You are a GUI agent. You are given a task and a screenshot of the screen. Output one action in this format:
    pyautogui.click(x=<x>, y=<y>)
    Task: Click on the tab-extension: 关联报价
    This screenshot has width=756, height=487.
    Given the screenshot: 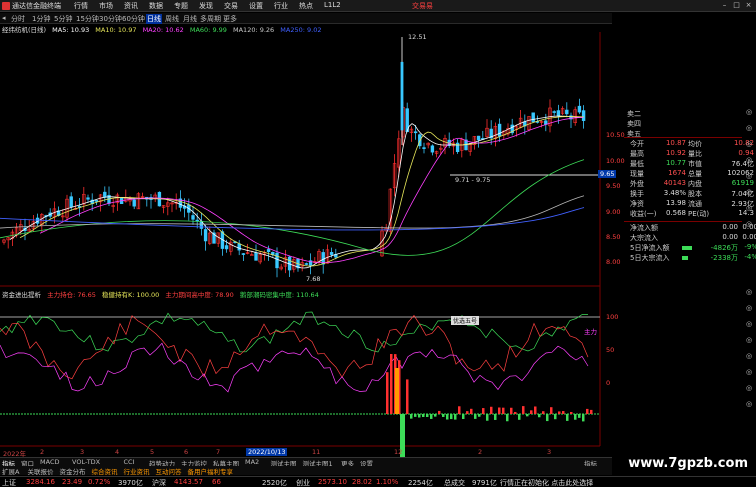 What is the action you would take?
    pyautogui.click(x=41, y=471)
    